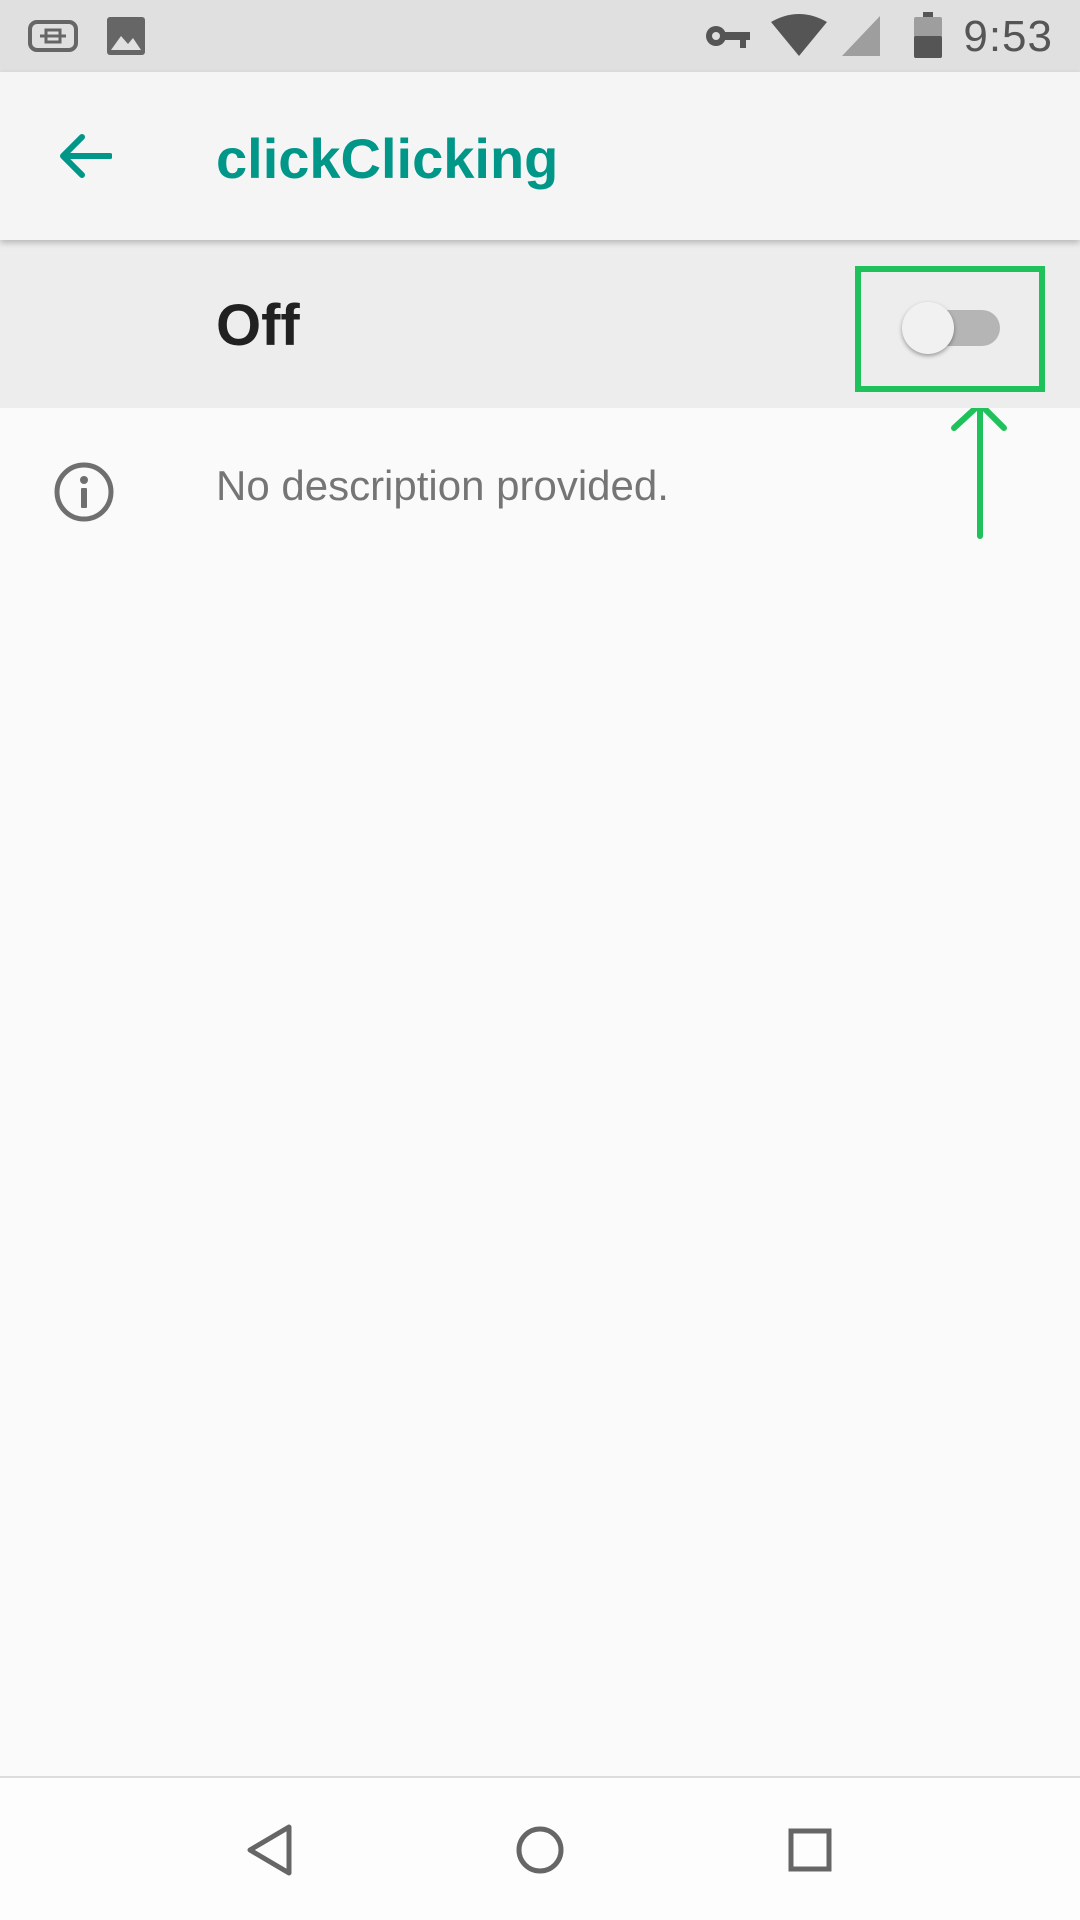  Describe the element at coordinates (258, 325) in the screenshot. I see `switch-status-label: Off` at that location.